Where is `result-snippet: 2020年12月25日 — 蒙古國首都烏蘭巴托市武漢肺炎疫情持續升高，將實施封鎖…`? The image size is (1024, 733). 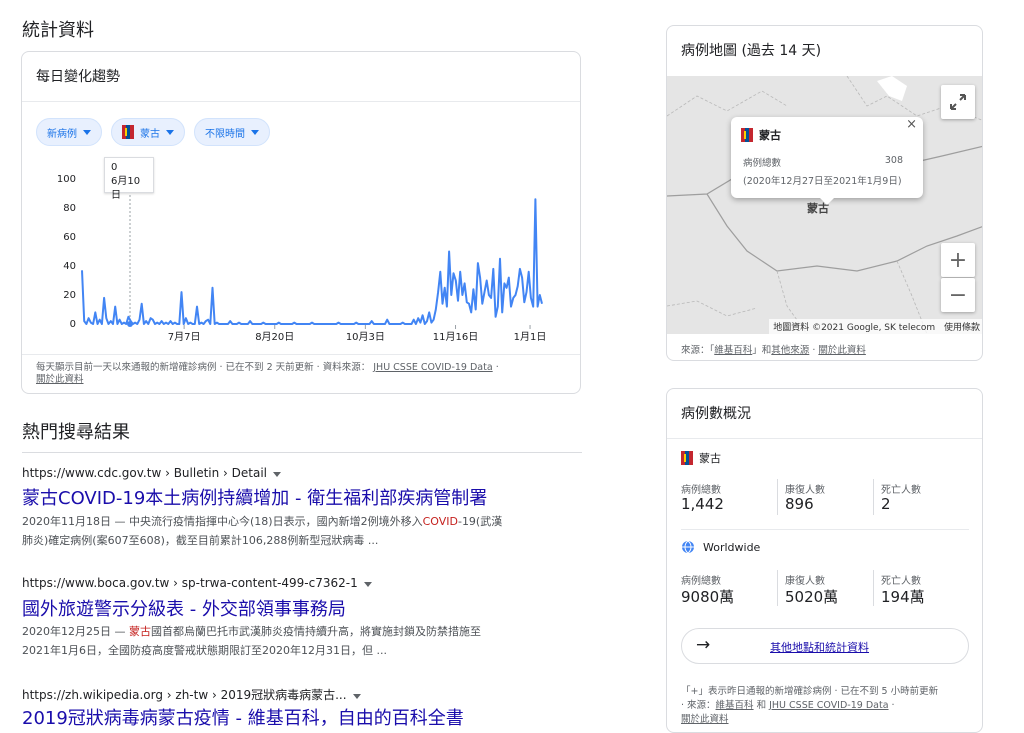
result-snippet: 2020年12月25日 — 蒙古國首都烏蘭巴托市武漢肺炎疫情持續升高，將實施封鎖… is located at coordinates (292, 641).